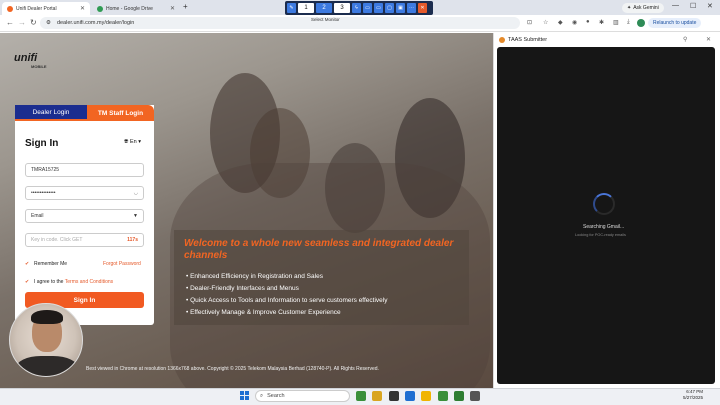 This screenshot has height=405, width=720. Describe the element at coordinates (502, 40) in the screenshot. I see `taas-extension-icon` at that location.